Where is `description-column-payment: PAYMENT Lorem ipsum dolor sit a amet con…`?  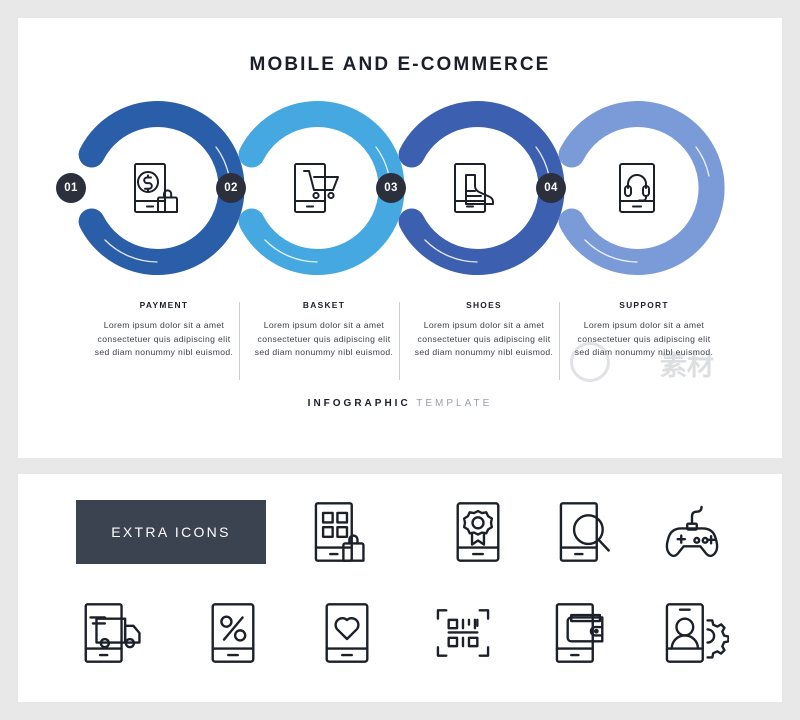 description-column-payment: PAYMENT Lorem ipsum dolor sit a amet con… is located at coordinates (164, 330).